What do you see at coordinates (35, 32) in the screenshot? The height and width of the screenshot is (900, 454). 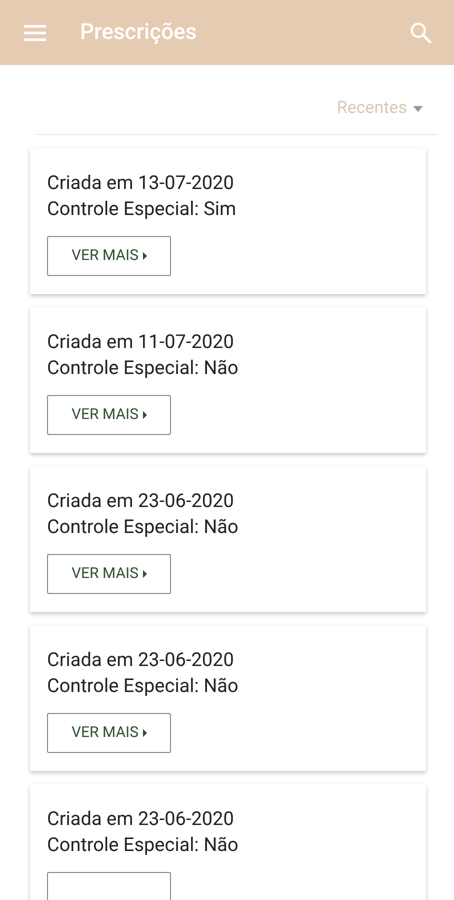 I see `menu-icon` at bounding box center [35, 32].